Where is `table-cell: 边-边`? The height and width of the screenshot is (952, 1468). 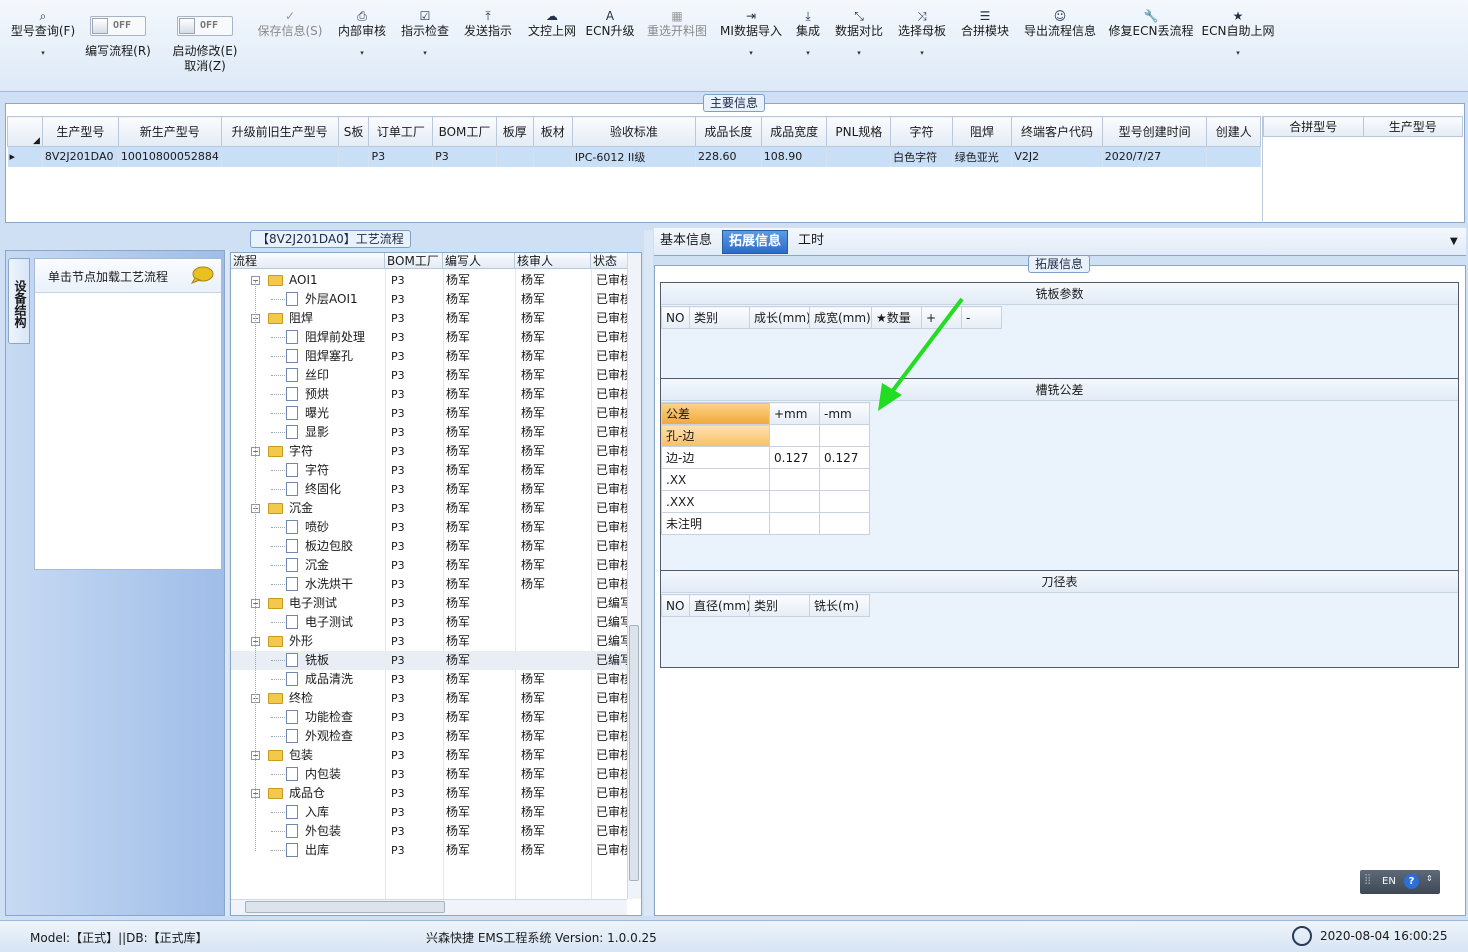 table-cell: 边-边 is located at coordinates (715, 457).